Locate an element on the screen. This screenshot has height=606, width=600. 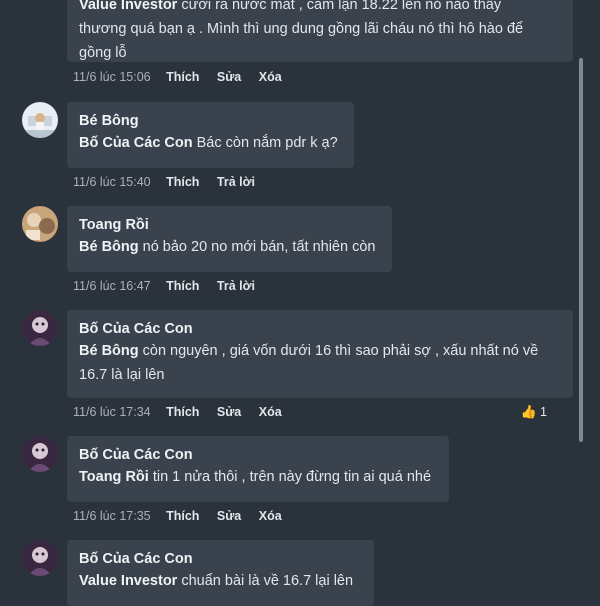
timestamp: 11/6 lúc 17:34 is located at coordinates (112, 412).